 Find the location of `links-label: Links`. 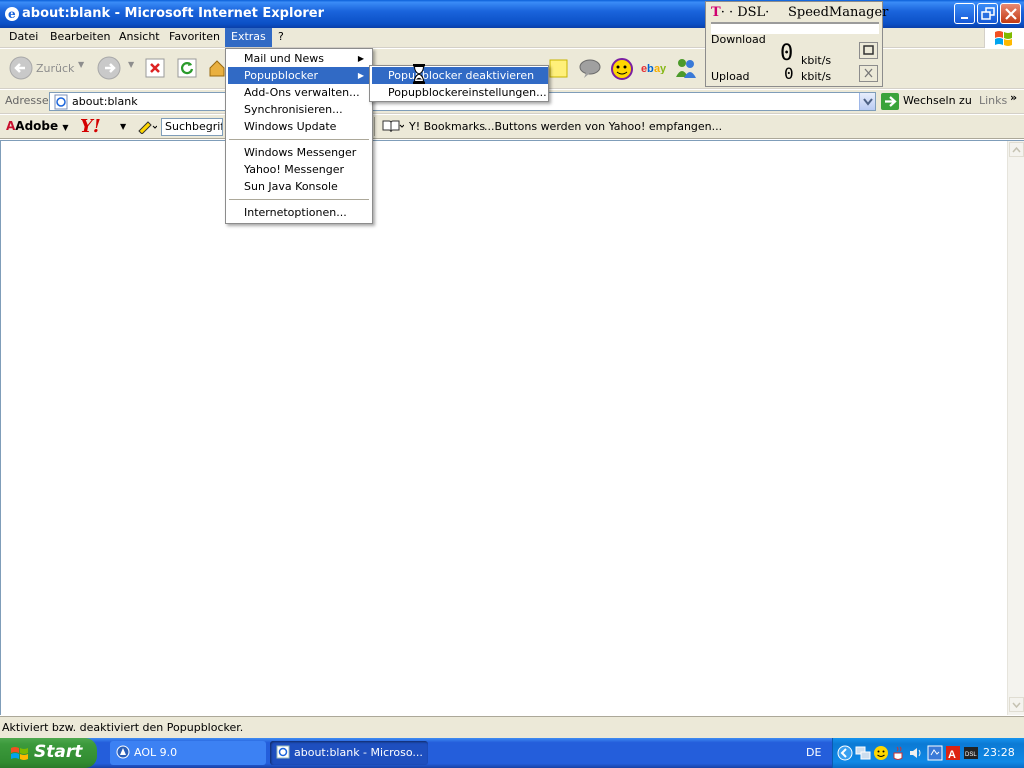

links-label: Links is located at coordinates (993, 100).